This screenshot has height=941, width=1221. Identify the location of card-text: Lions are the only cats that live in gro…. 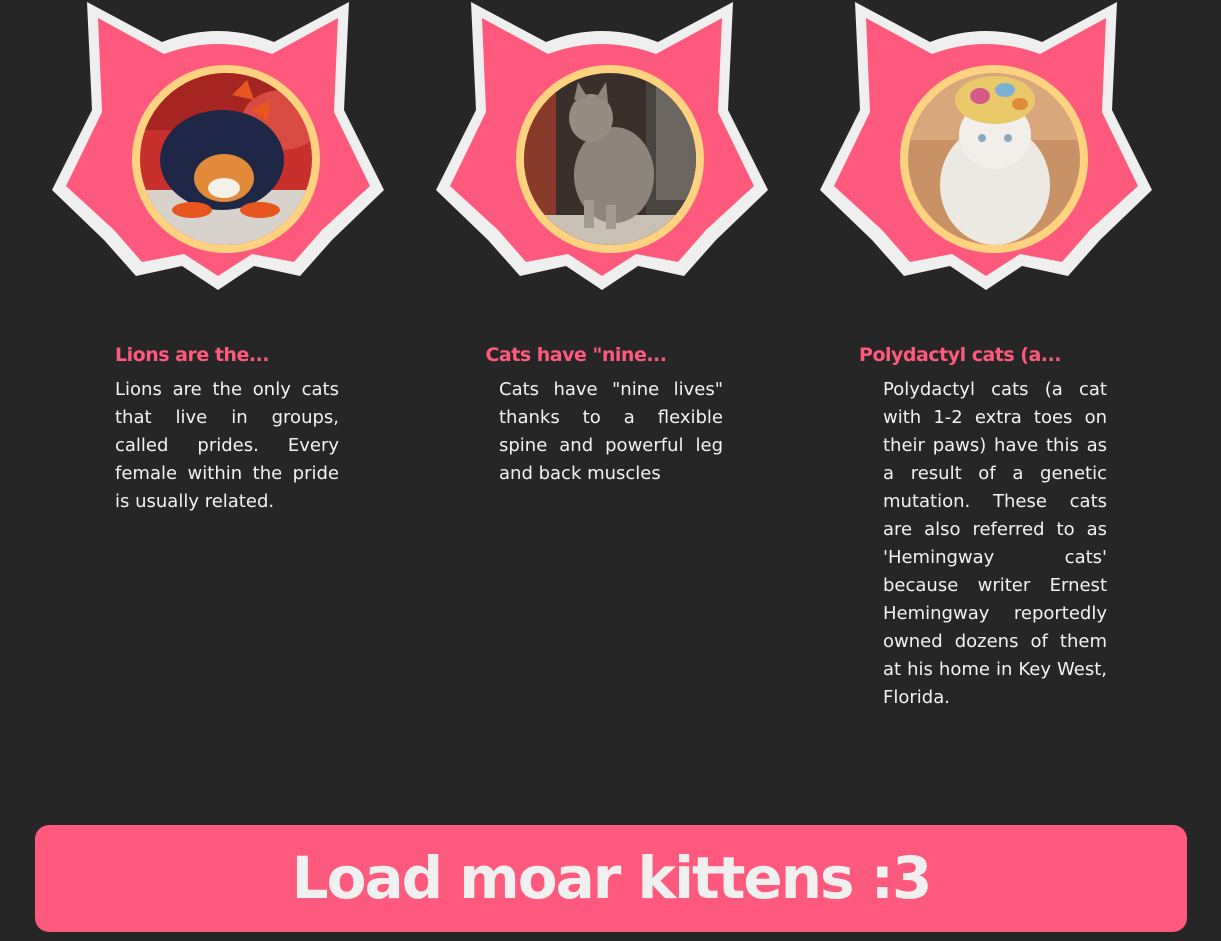
(227, 445).